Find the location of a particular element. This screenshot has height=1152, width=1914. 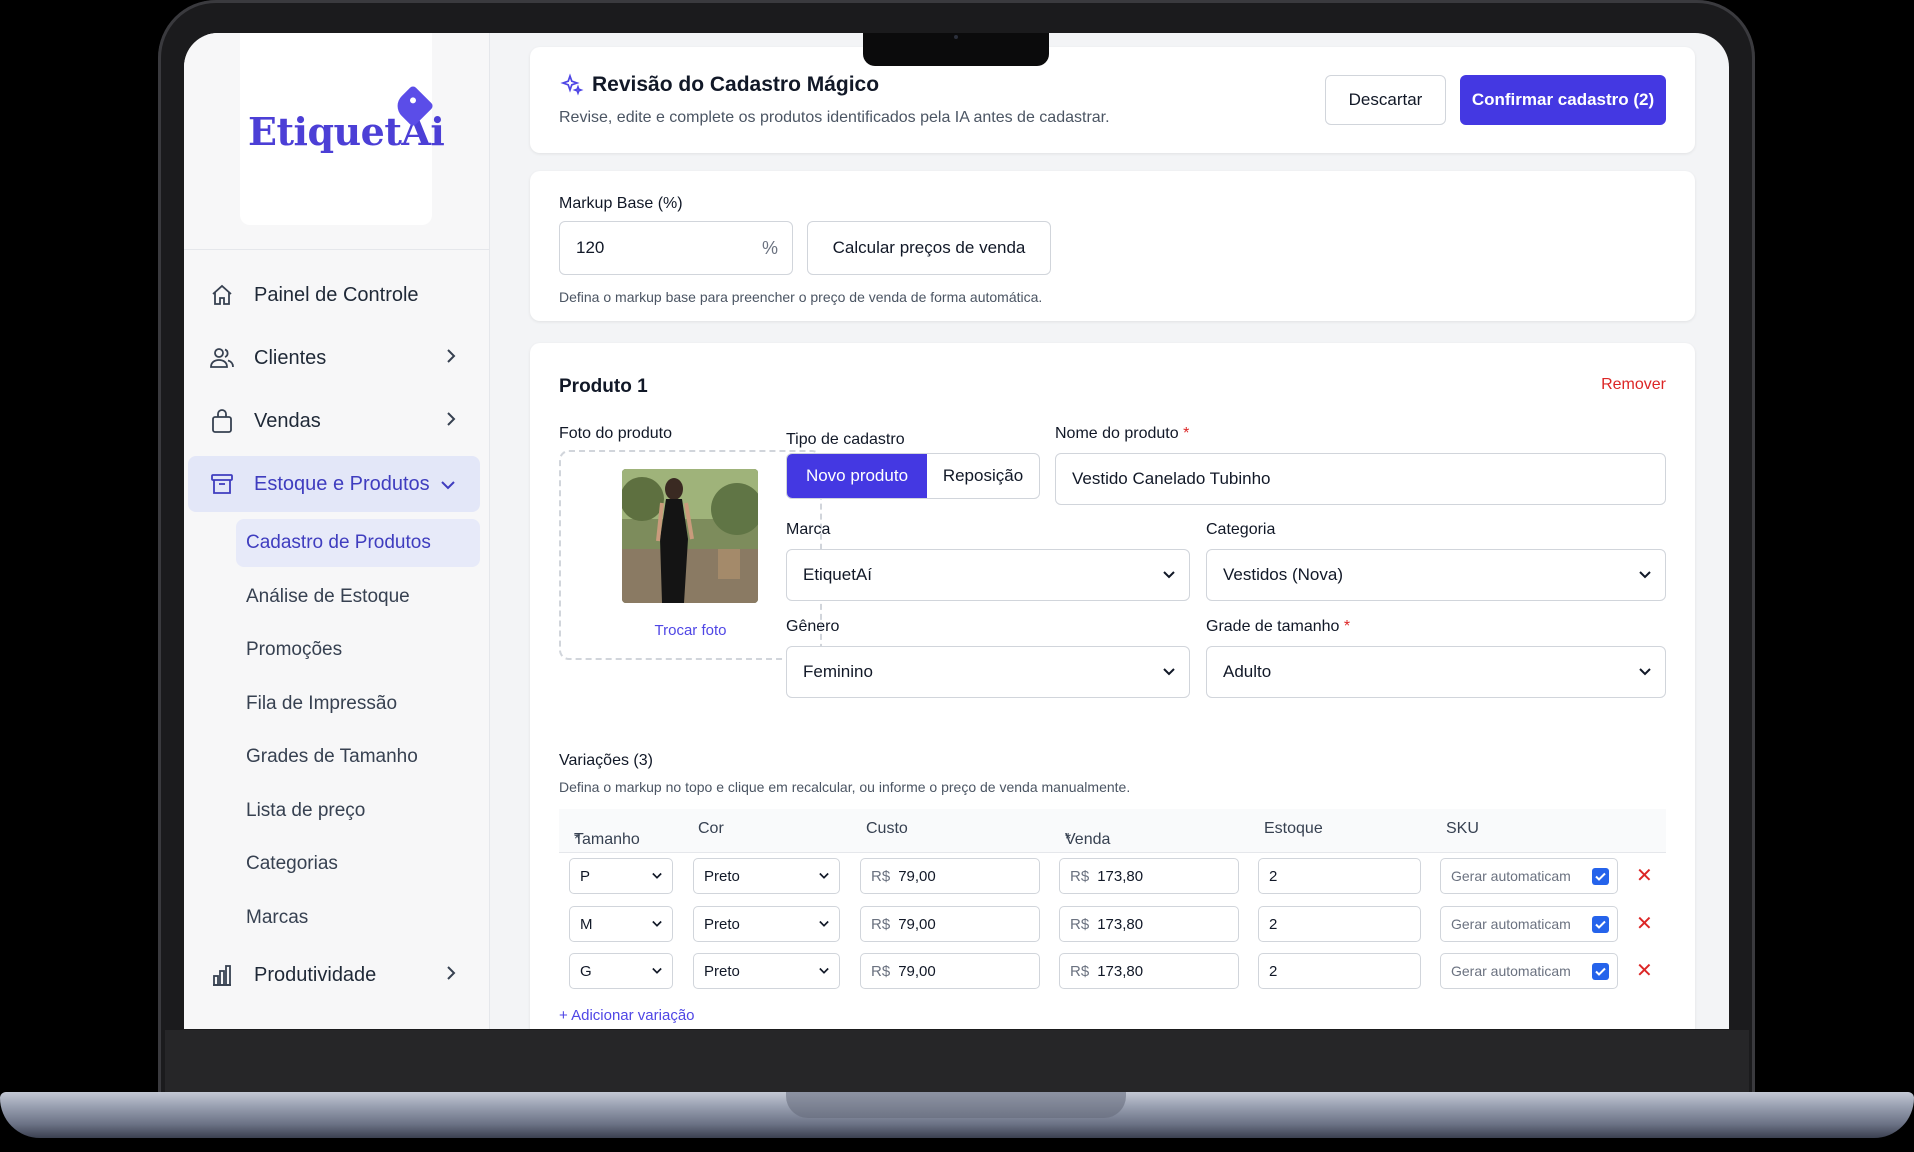

laptop-base-notch is located at coordinates (956, 1105).